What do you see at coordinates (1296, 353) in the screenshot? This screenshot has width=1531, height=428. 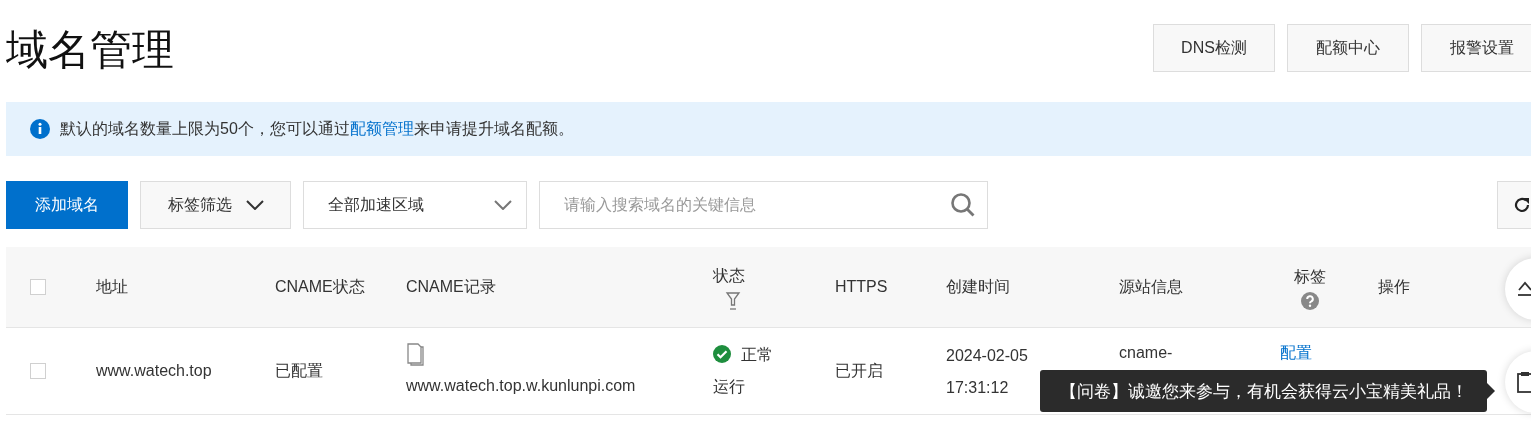 I see `action-link: 配置` at bounding box center [1296, 353].